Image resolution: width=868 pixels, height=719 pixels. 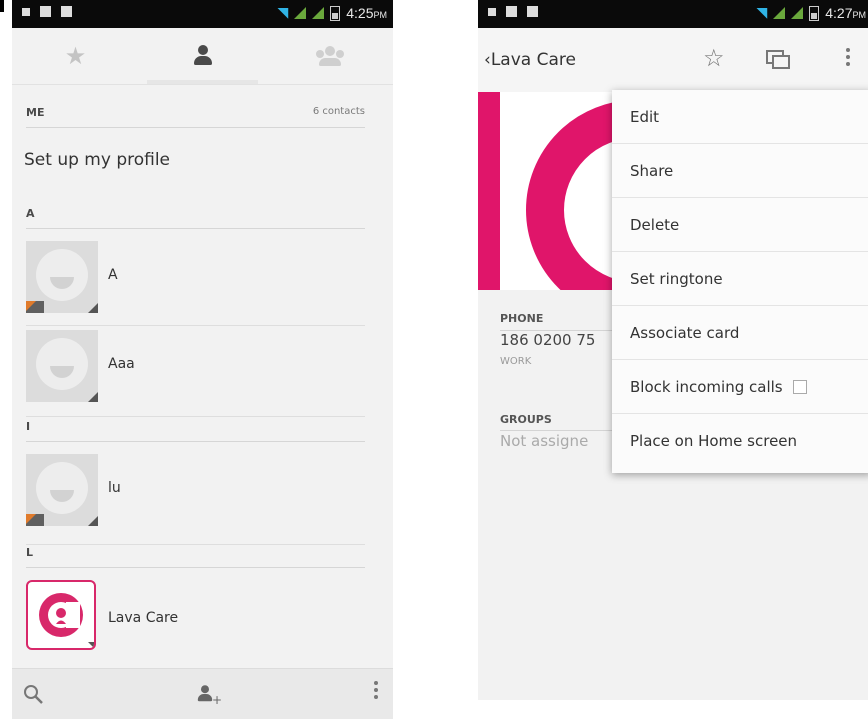 I want to click on contacts-tabs: ★, so click(x=202, y=56).